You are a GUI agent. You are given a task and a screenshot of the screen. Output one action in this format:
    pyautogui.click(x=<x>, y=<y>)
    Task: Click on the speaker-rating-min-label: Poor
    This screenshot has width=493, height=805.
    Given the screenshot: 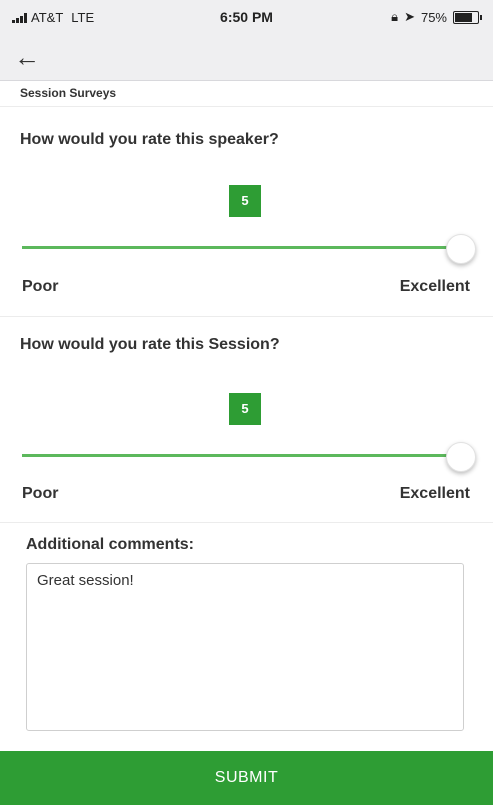 What is the action you would take?
    pyautogui.click(x=40, y=286)
    